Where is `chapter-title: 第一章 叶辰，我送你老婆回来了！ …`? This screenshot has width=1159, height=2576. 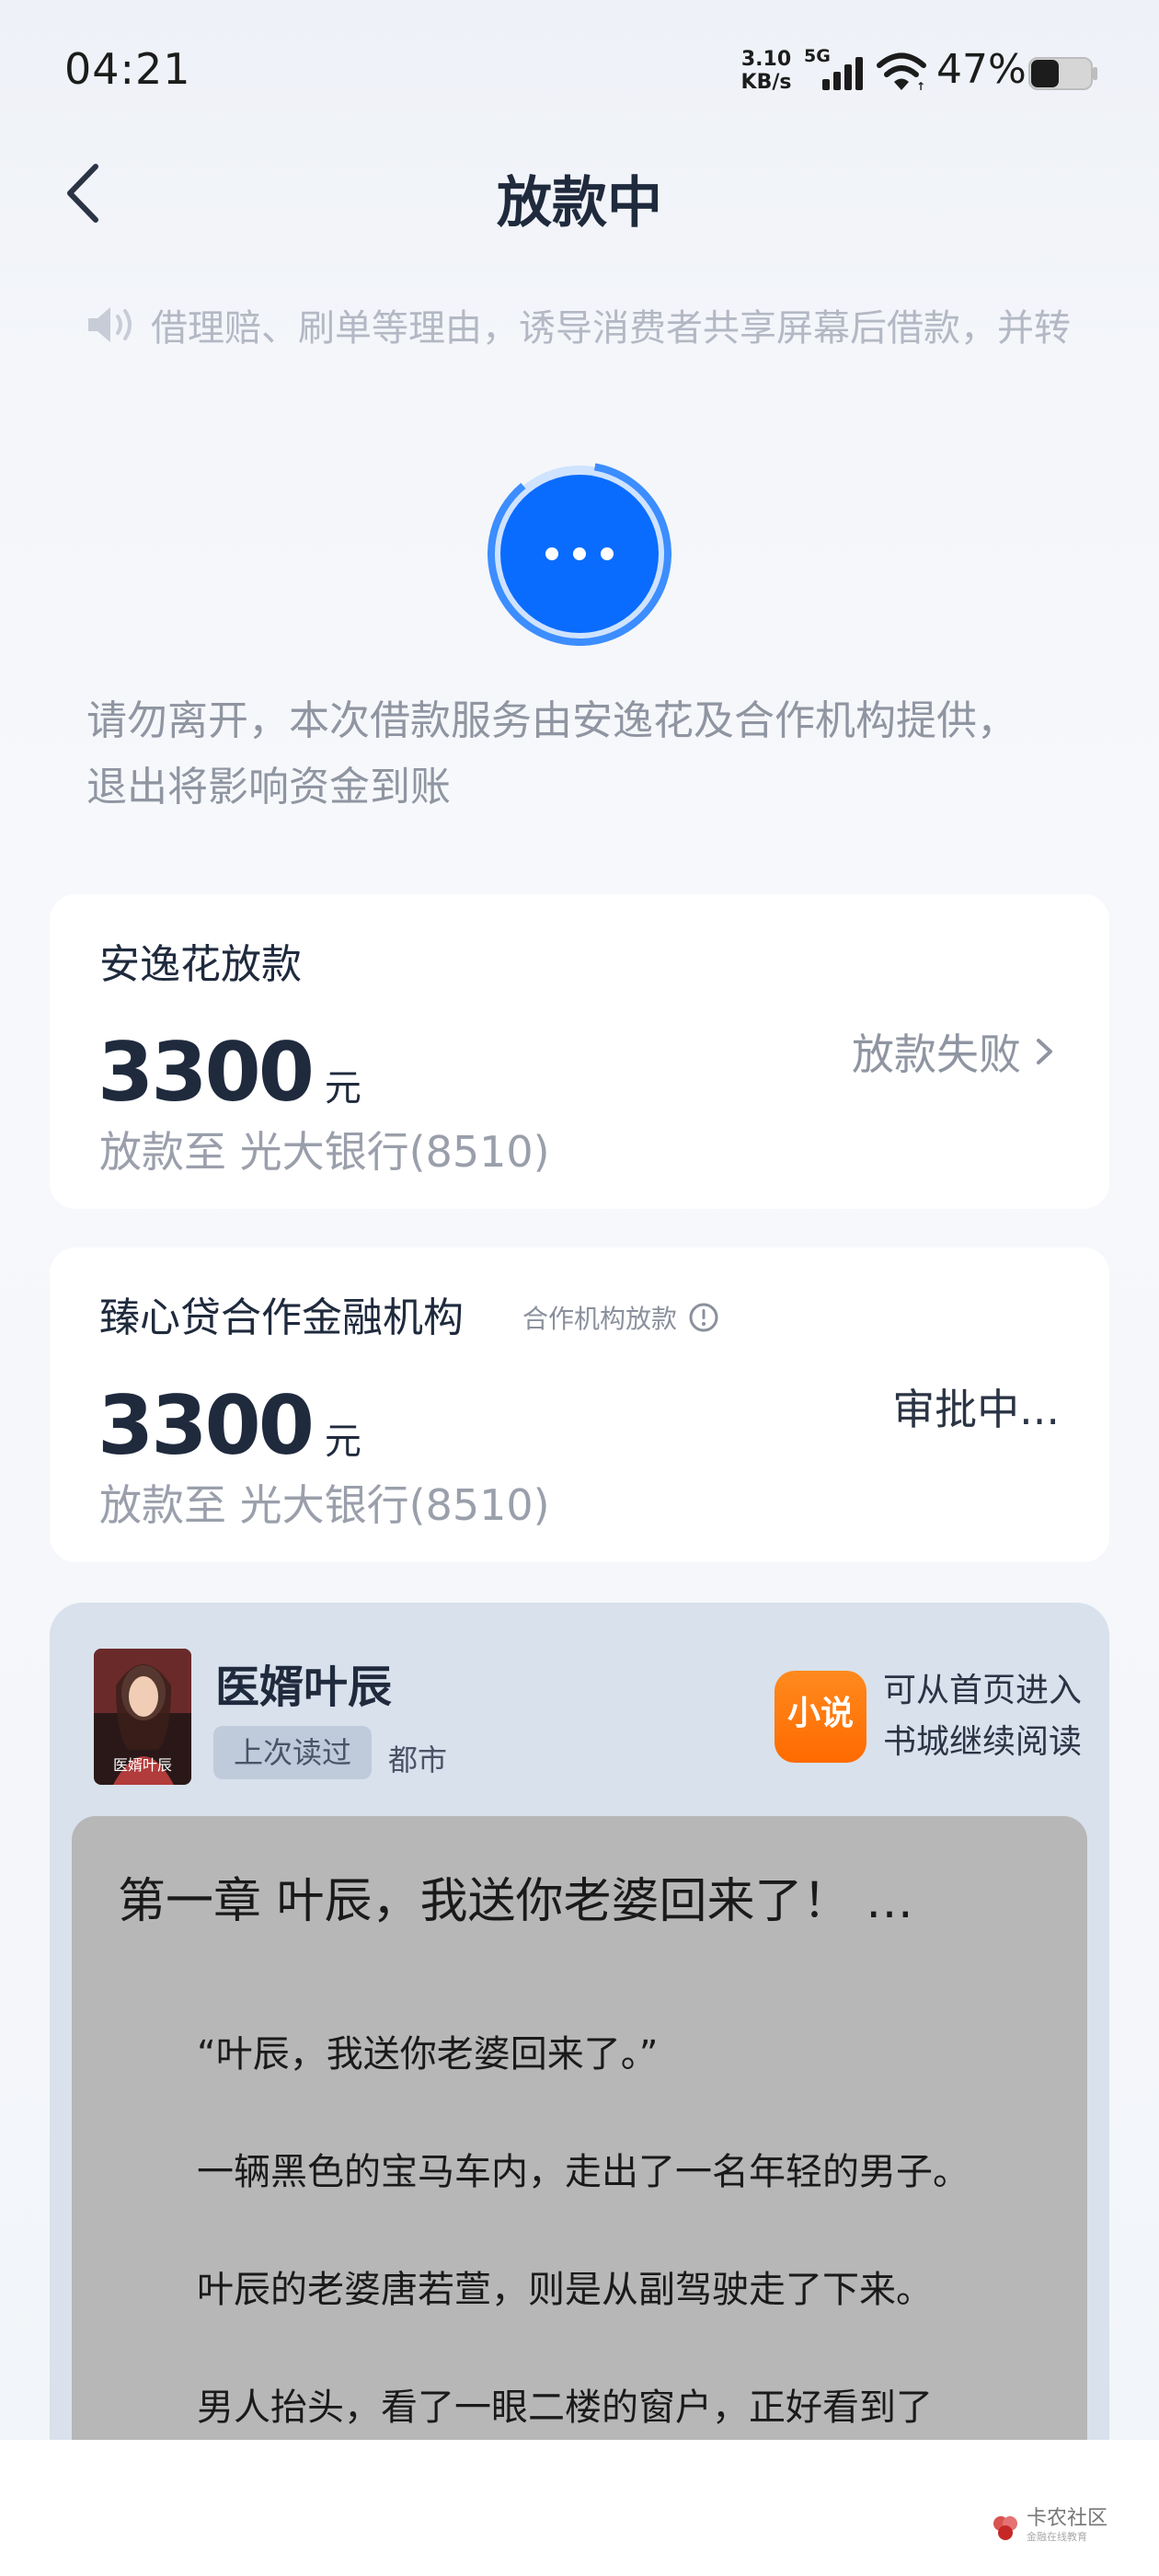
chapter-title: 第一章 叶辰，我送你老婆回来了！ … is located at coordinates (516, 1901).